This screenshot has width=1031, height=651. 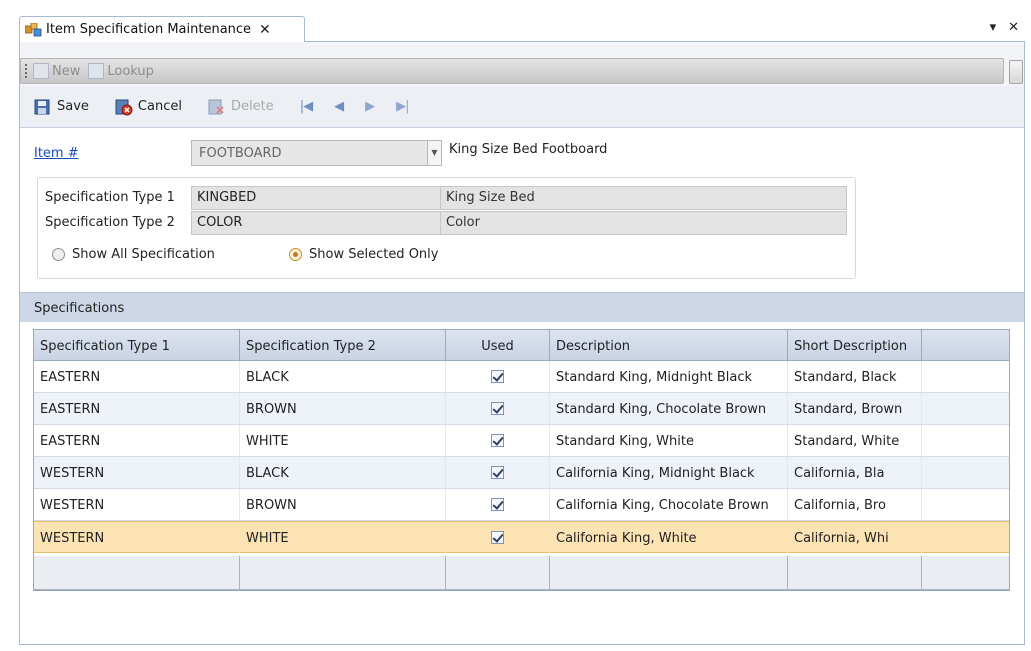 I want to click on column-header-description: Description, so click(x=669, y=345).